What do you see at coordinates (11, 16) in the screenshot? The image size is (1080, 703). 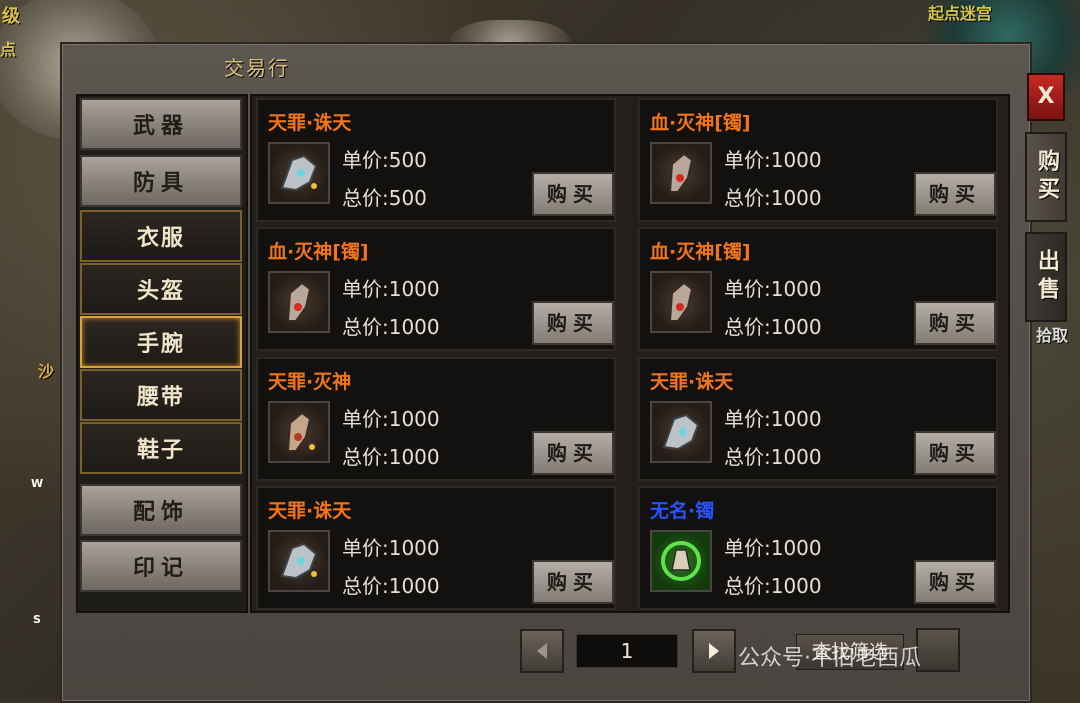 I see `world-label-level: 级` at bounding box center [11, 16].